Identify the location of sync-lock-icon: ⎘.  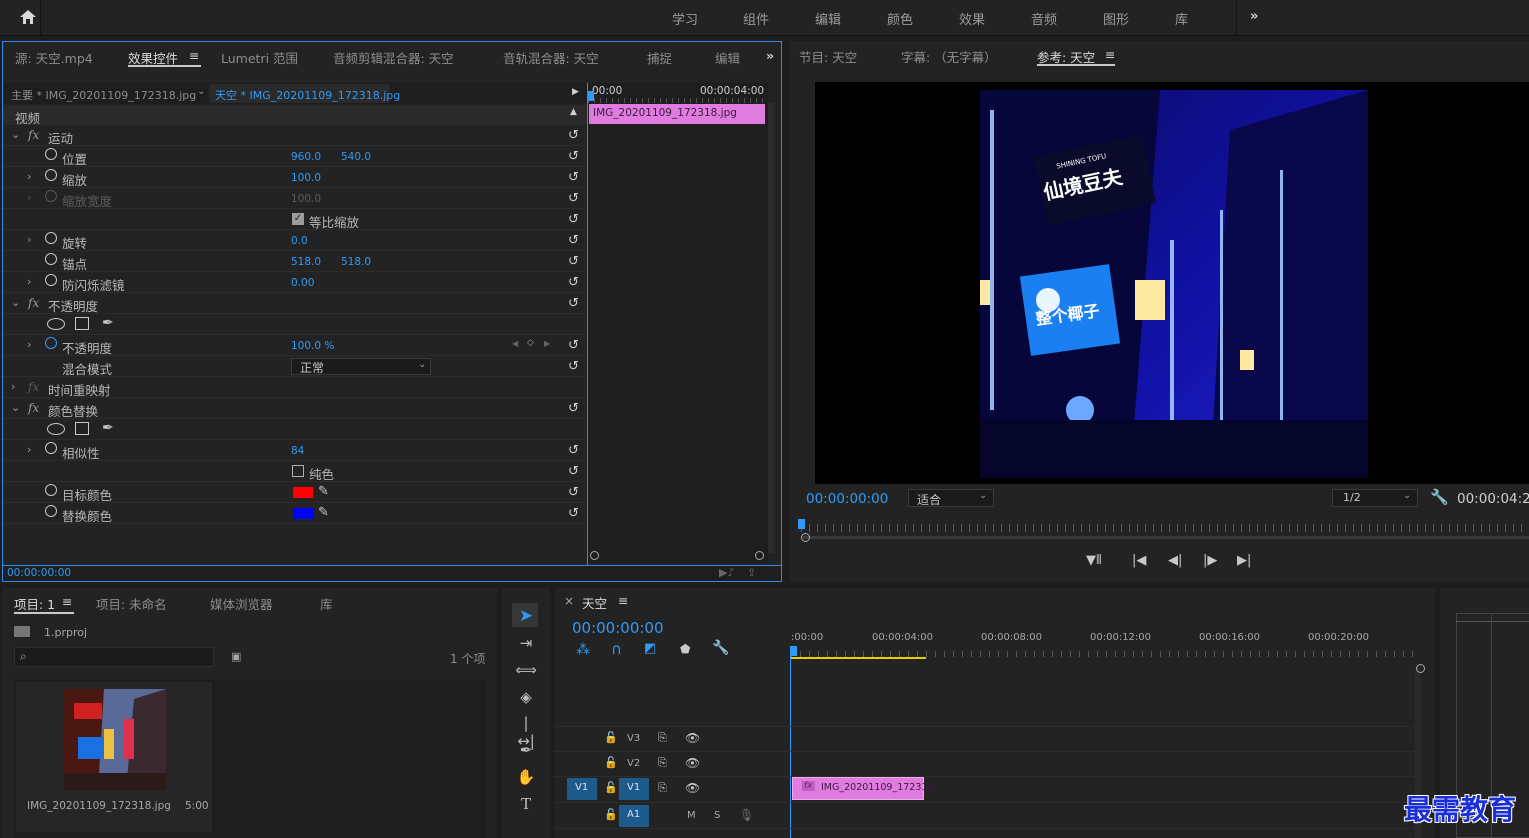
(662, 763).